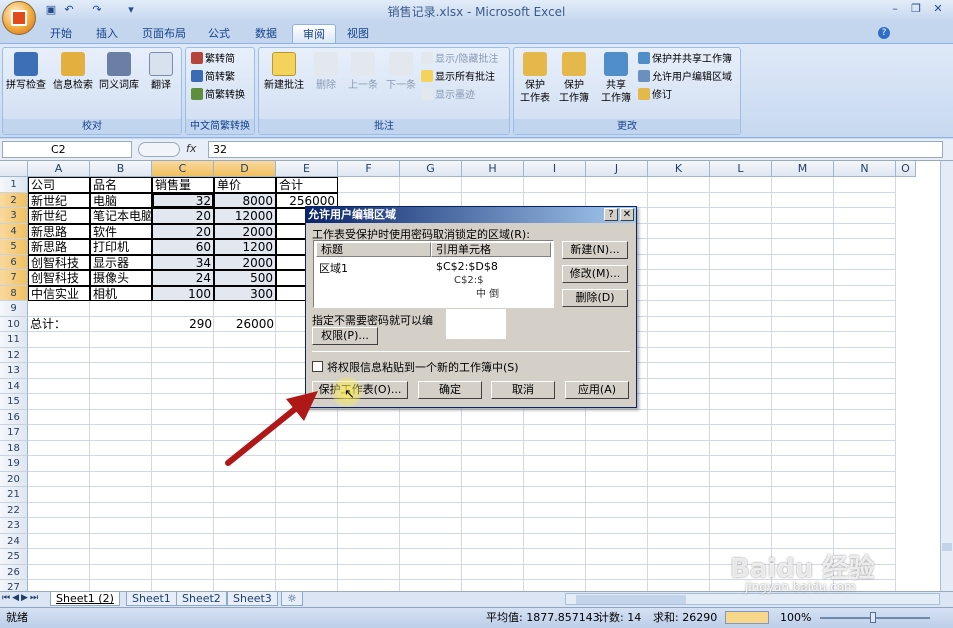  I want to click on minimize-icon: –, so click(895, 10).